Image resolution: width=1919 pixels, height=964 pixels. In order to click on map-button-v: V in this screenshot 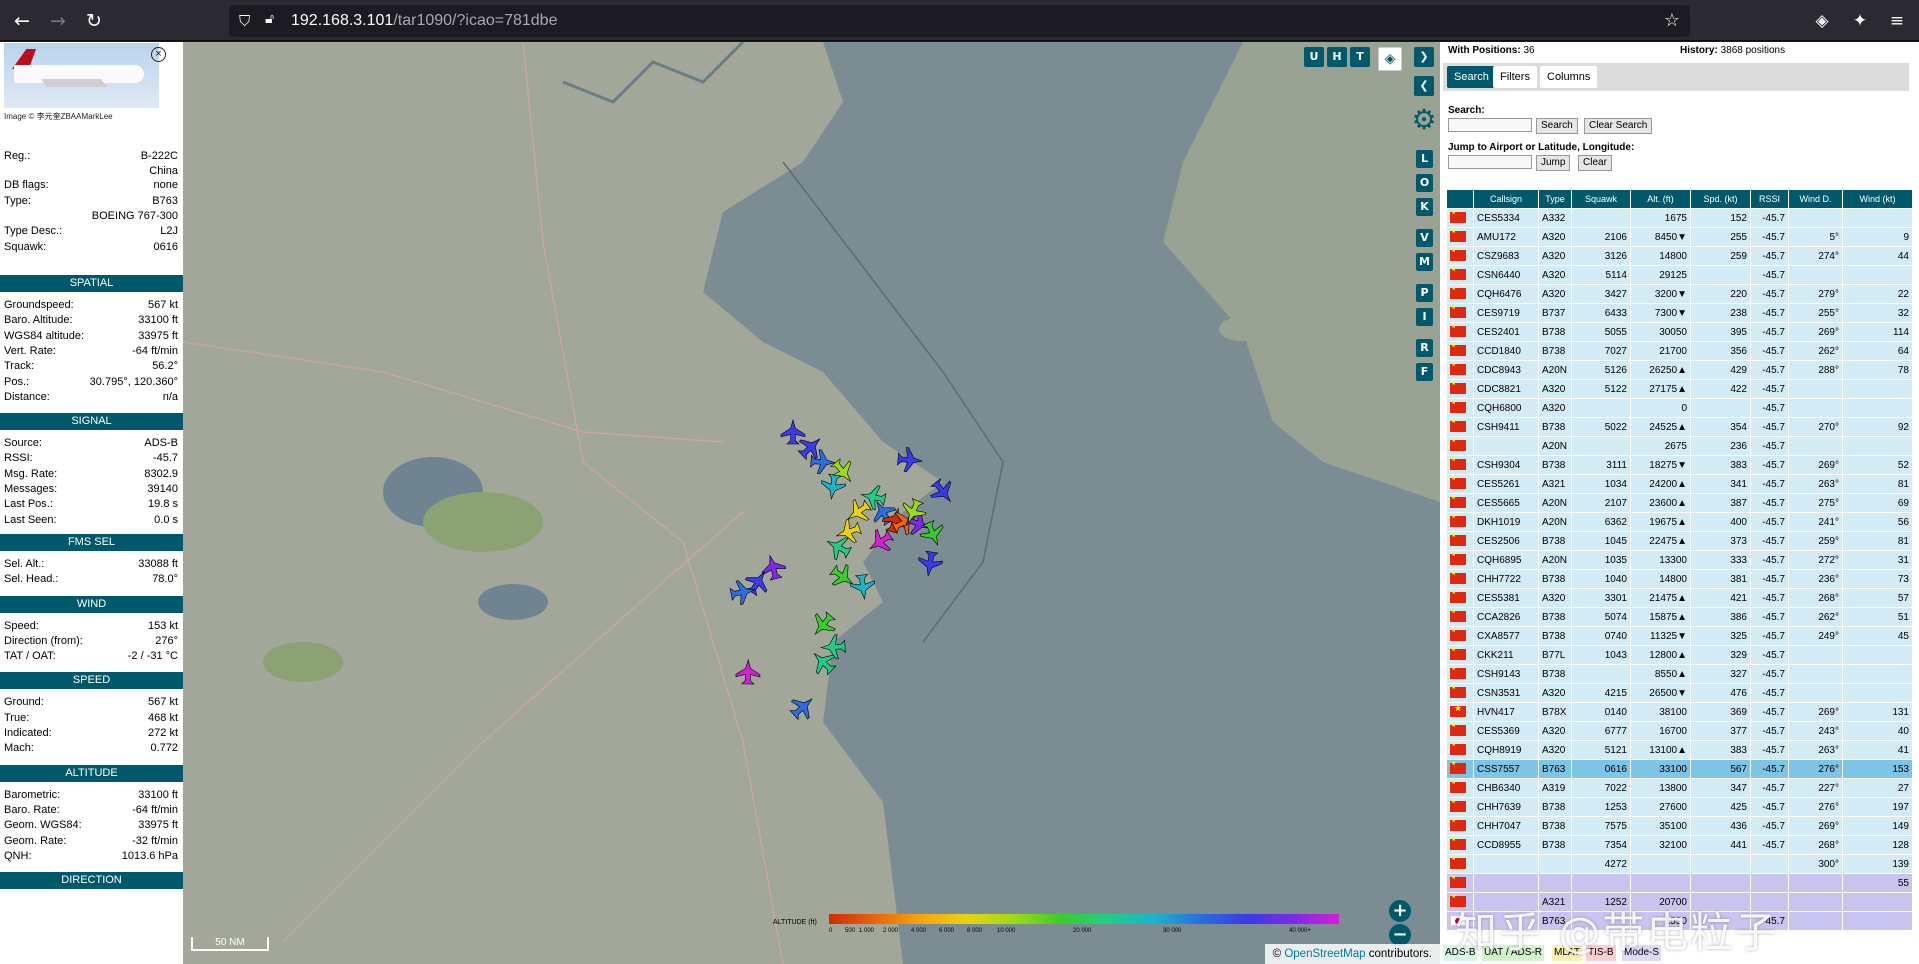, I will do `click(1424, 238)`.